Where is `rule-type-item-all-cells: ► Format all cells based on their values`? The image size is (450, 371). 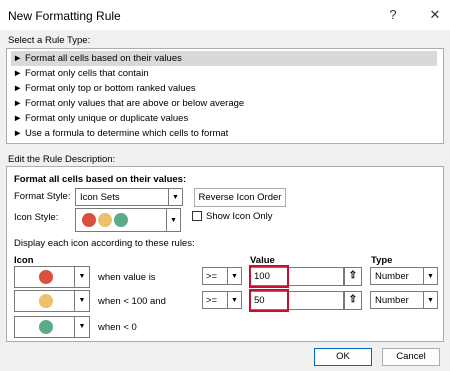
rule-type-item-all-cells: ► Format all cells based on their values is located at coordinates (224, 58).